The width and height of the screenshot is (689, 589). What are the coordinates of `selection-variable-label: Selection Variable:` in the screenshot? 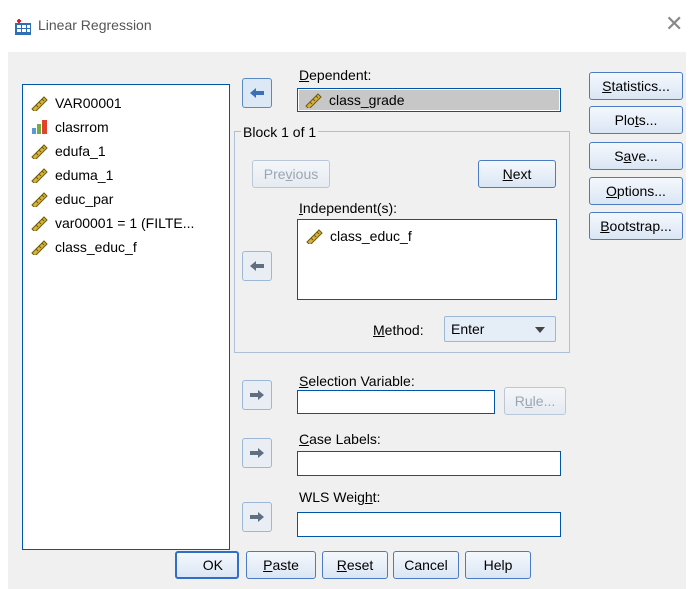 It's located at (357, 381).